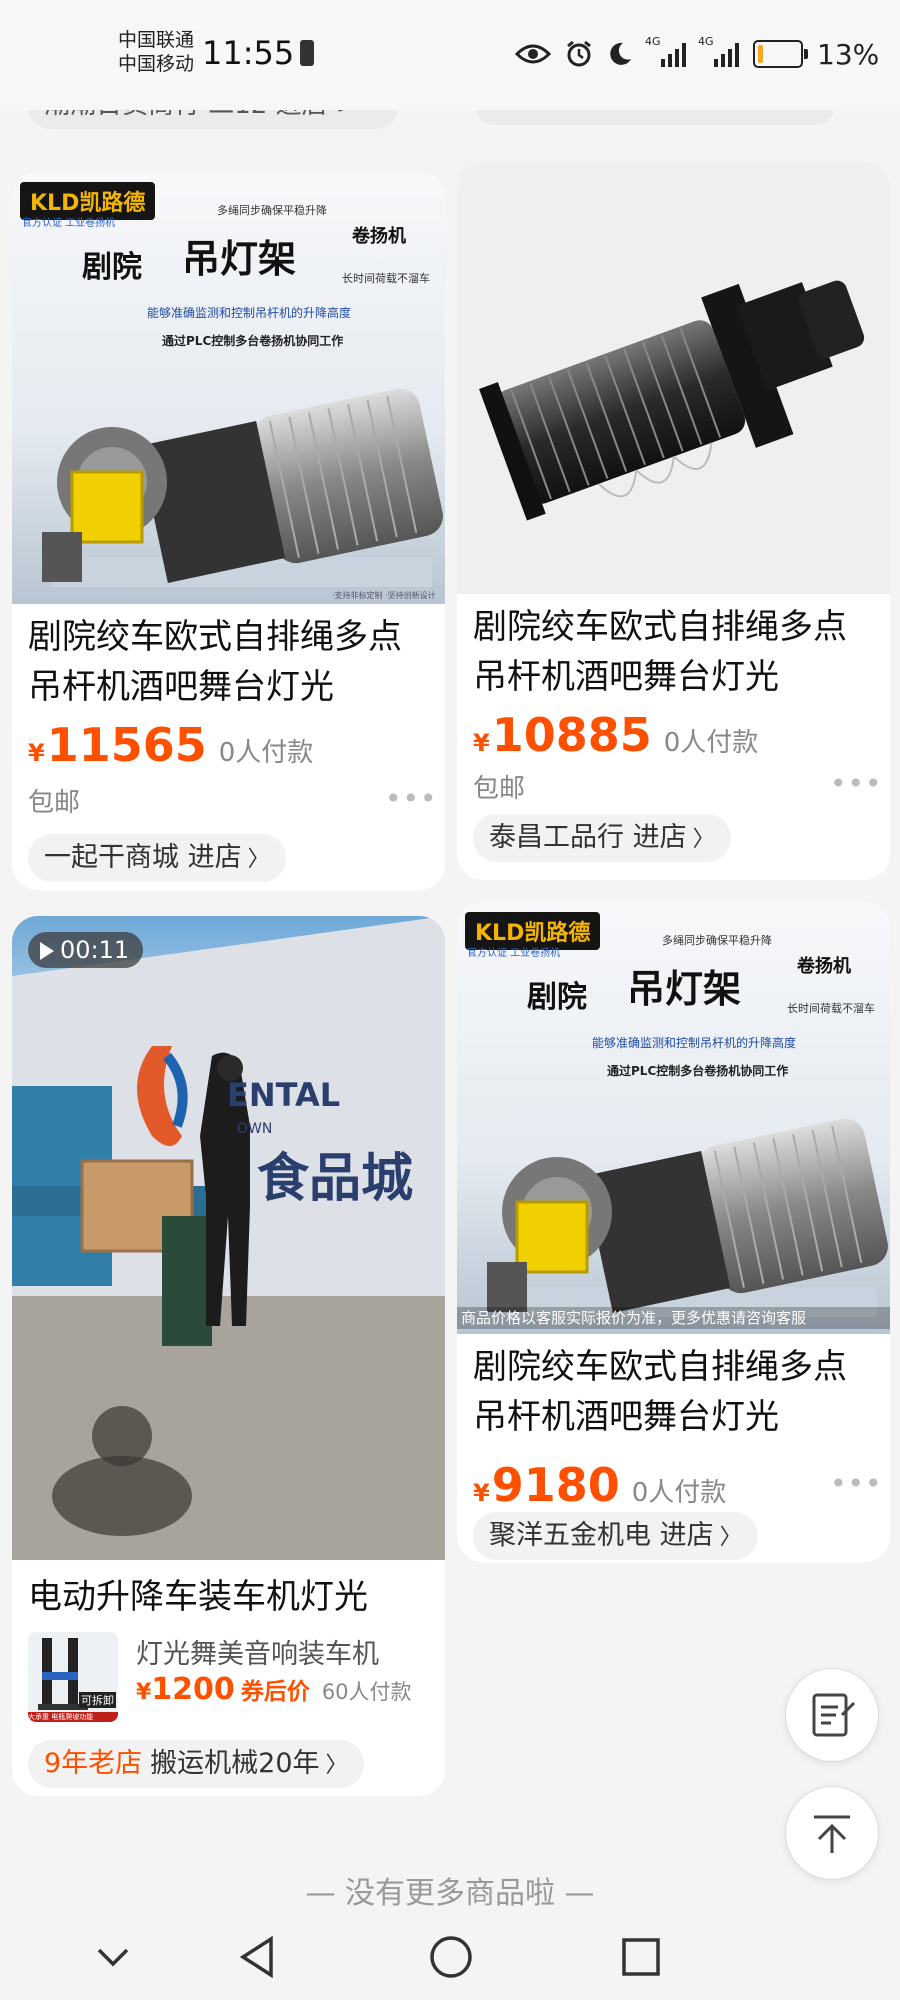 Image resolution: width=900 pixels, height=2000 pixels. What do you see at coordinates (93, 1763) in the screenshot?
I see `shop-age-badge: 9年老店` at bounding box center [93, 1763].